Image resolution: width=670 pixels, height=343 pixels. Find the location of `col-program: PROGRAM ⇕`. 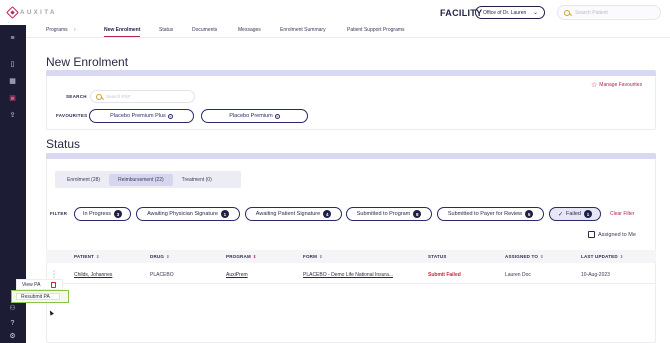

col-program: PROGRAM ⇕ is located at coordinates (241, 256).